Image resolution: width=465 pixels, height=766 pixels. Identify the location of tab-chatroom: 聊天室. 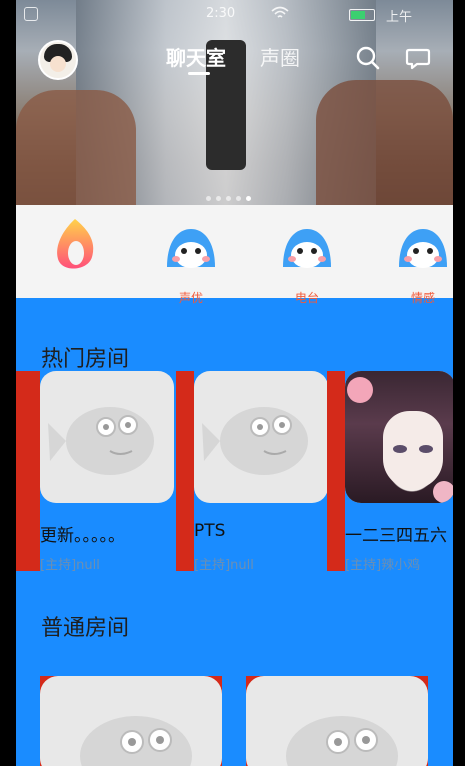
(196, 56).